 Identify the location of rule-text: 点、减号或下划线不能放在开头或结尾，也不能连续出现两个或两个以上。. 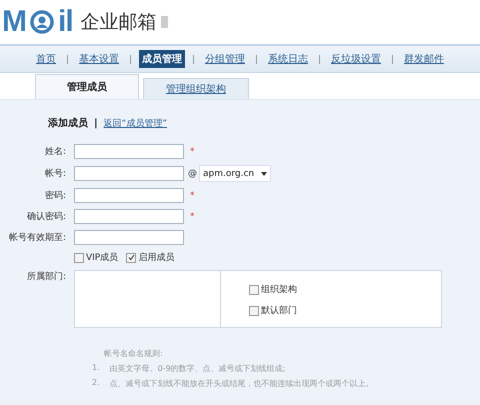
(242, 383).